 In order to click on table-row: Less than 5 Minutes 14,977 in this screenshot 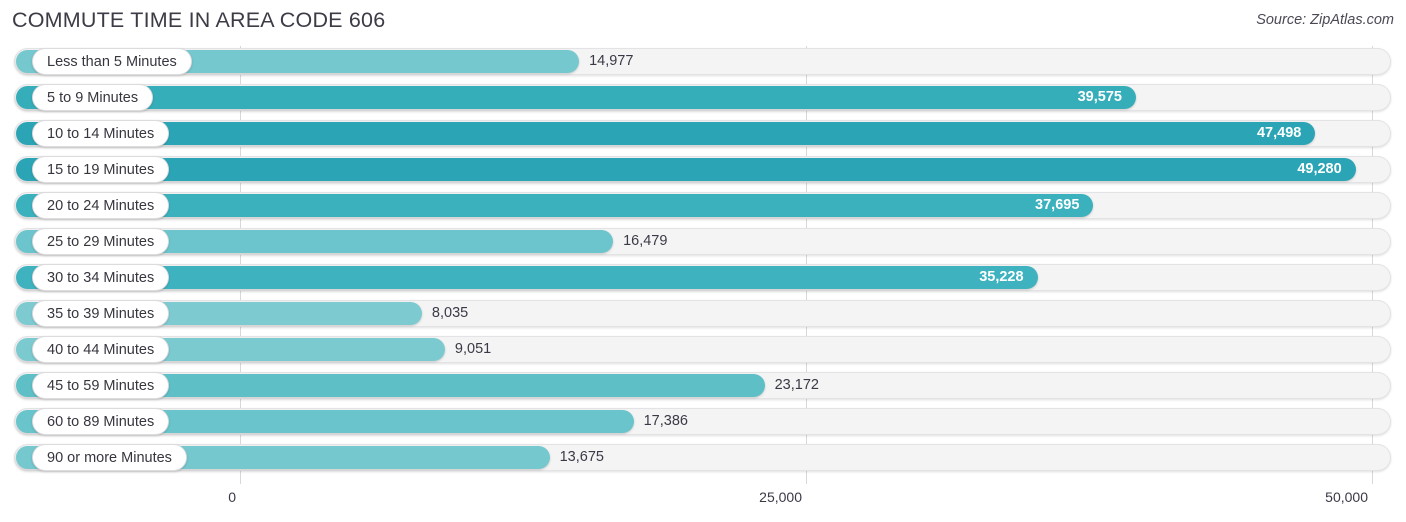, I will do `click(703, 61)`.